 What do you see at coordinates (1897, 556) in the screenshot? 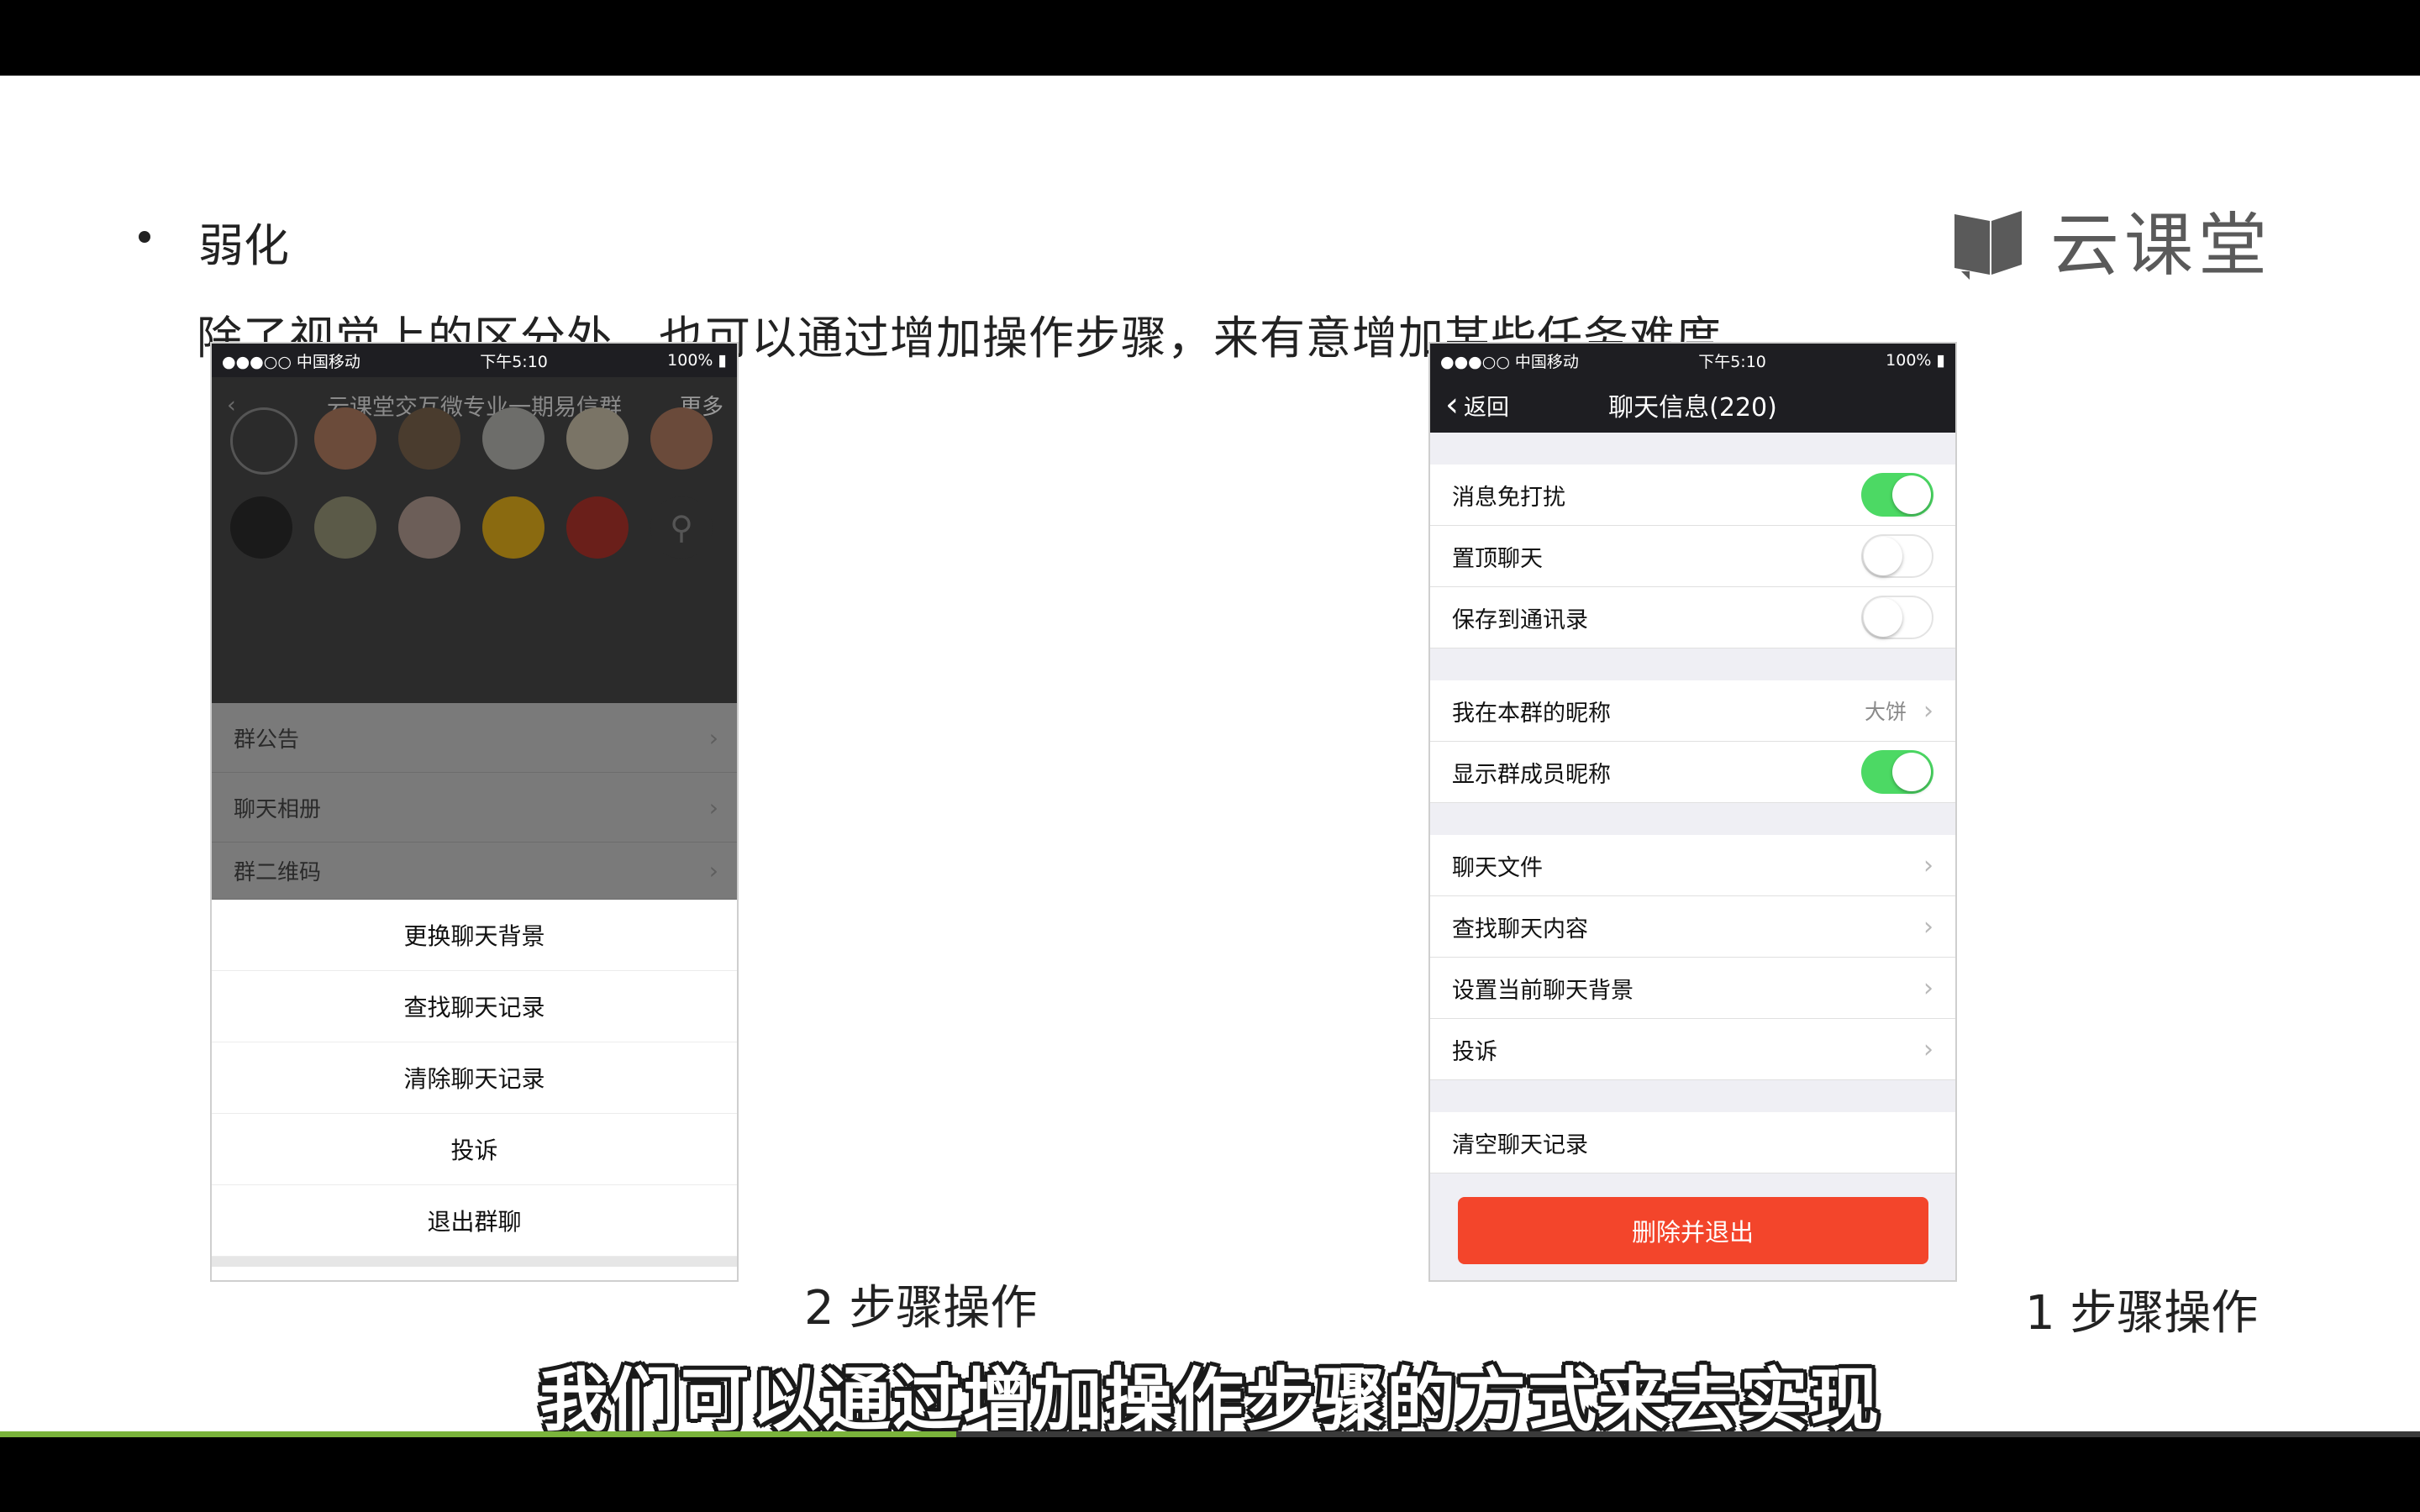
I see `pin-toggle` at bounding box center [1897, 556].